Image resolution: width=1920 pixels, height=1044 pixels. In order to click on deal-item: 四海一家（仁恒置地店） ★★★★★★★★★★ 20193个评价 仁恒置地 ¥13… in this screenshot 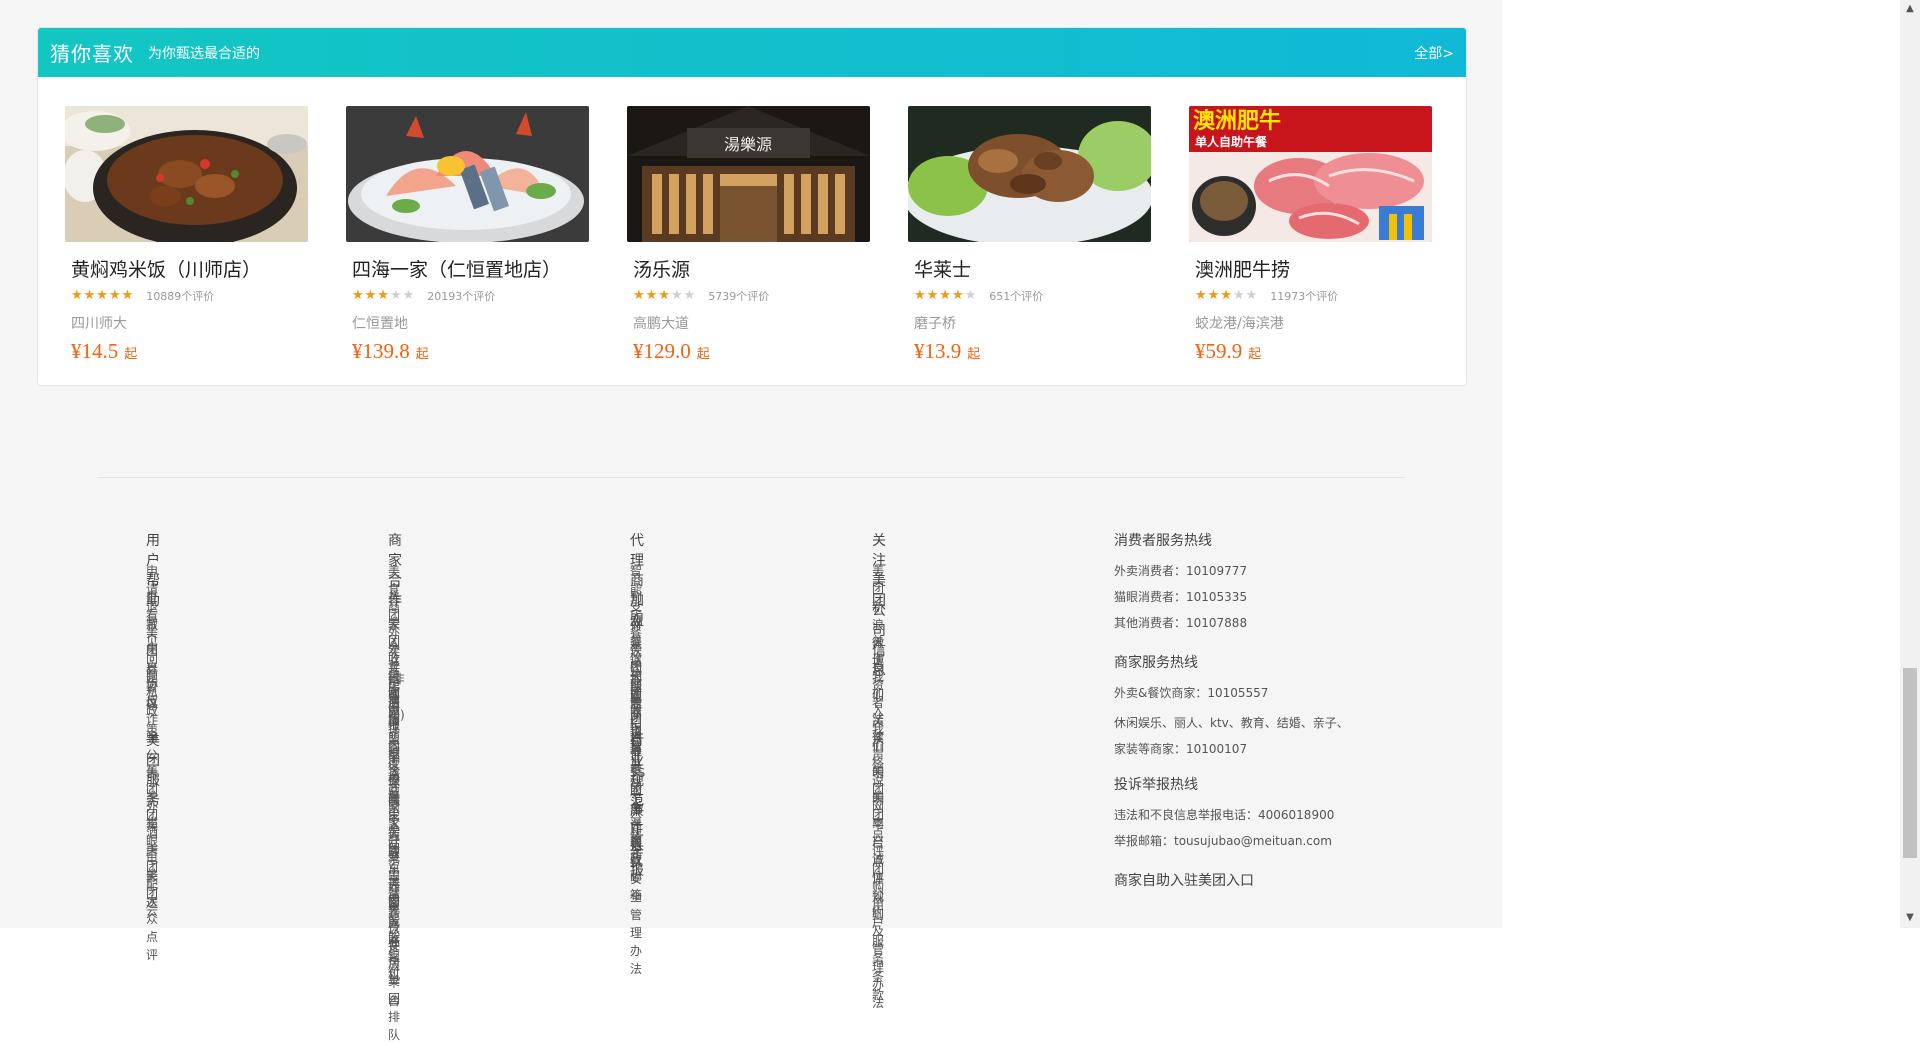, I will do `click(467, 235)`.